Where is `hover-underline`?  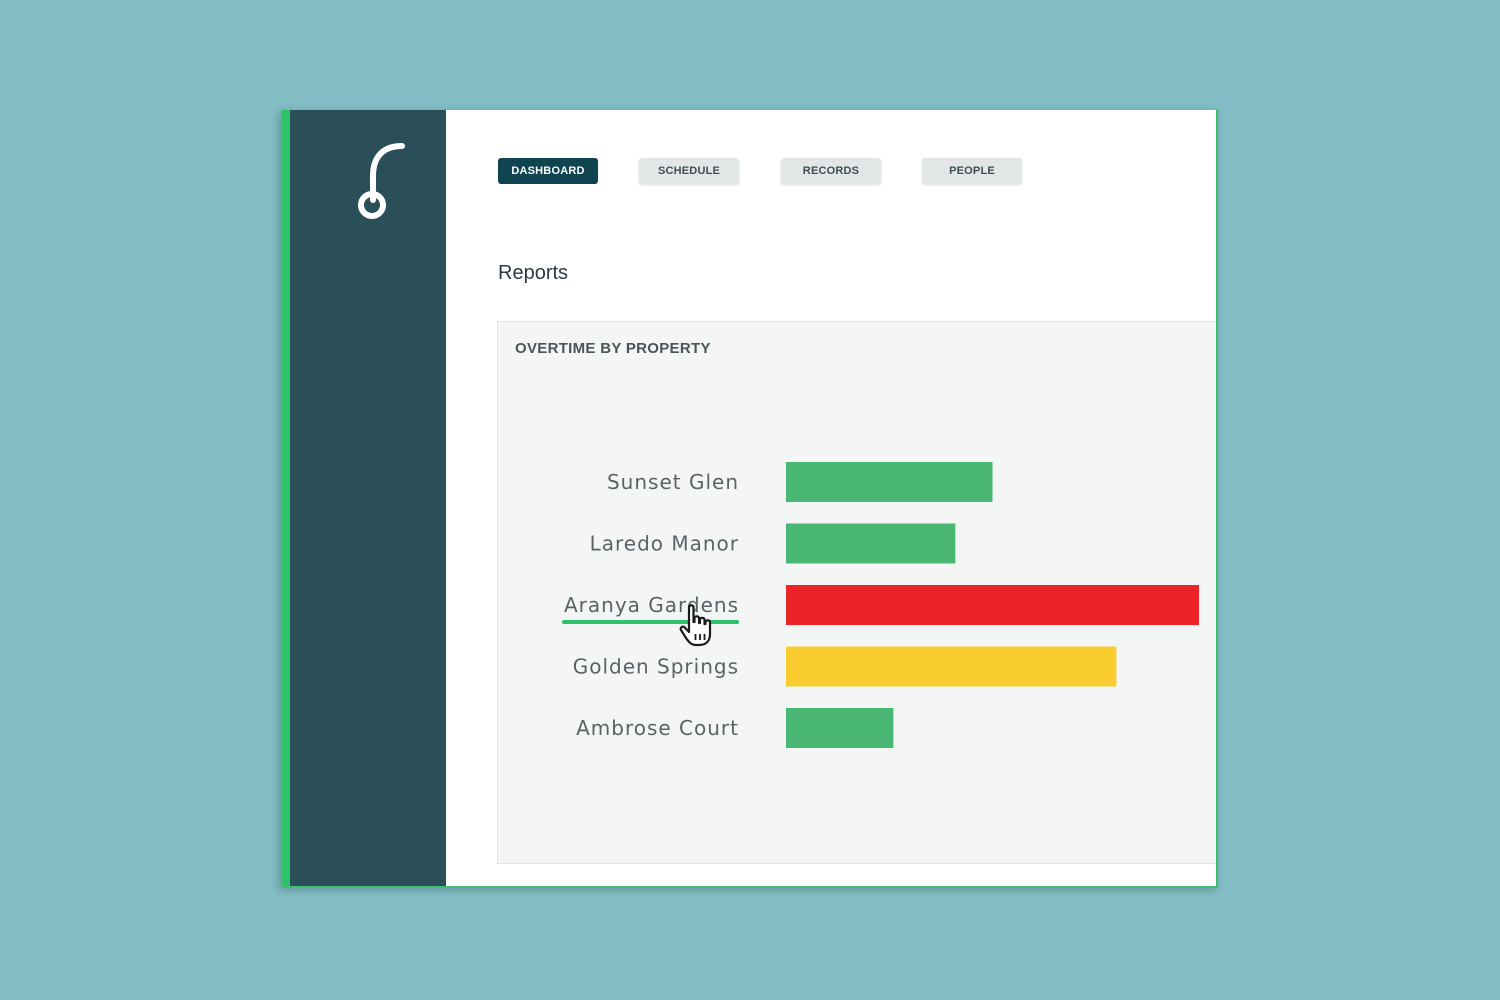 hover-underline is located at coordinates (650, 622).